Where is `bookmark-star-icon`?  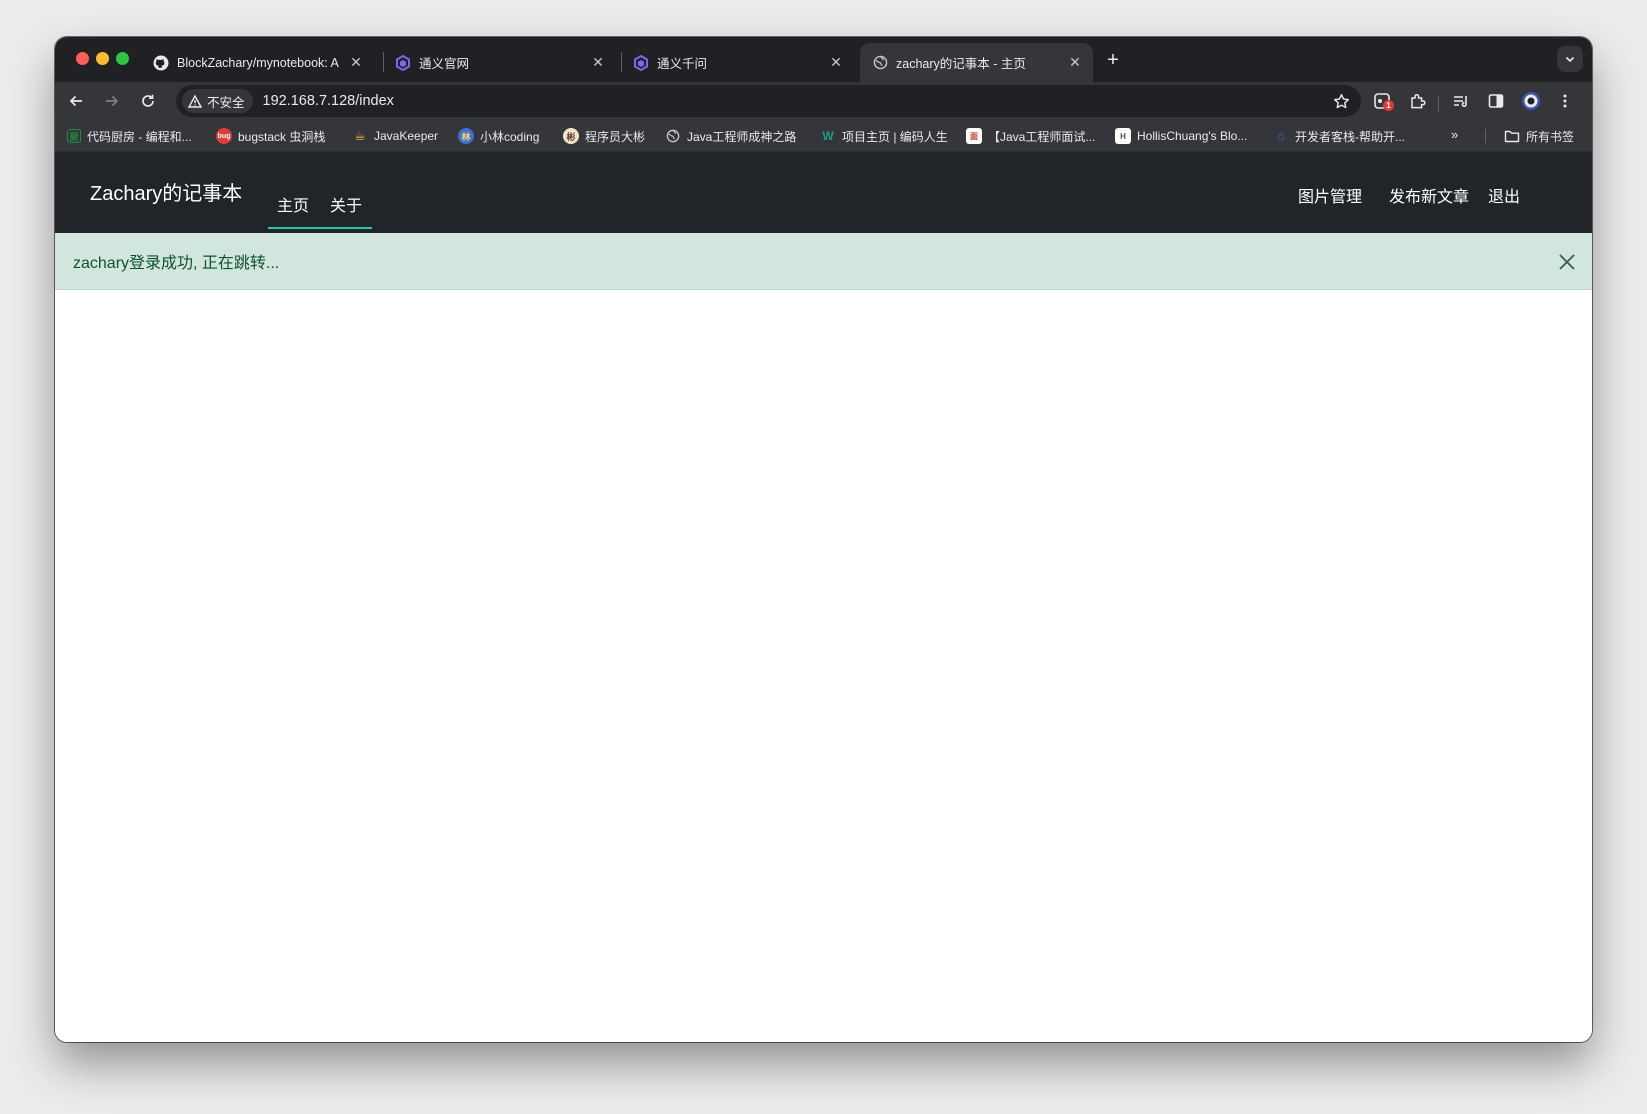 bookmark-star-icon is located at coordinates (1341, 101).